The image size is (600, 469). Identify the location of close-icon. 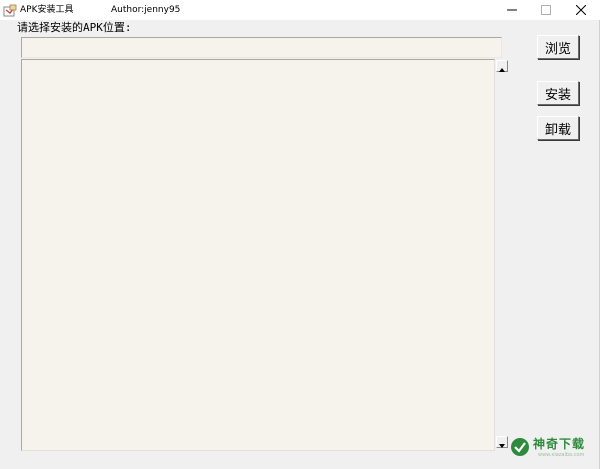
(581, 10).